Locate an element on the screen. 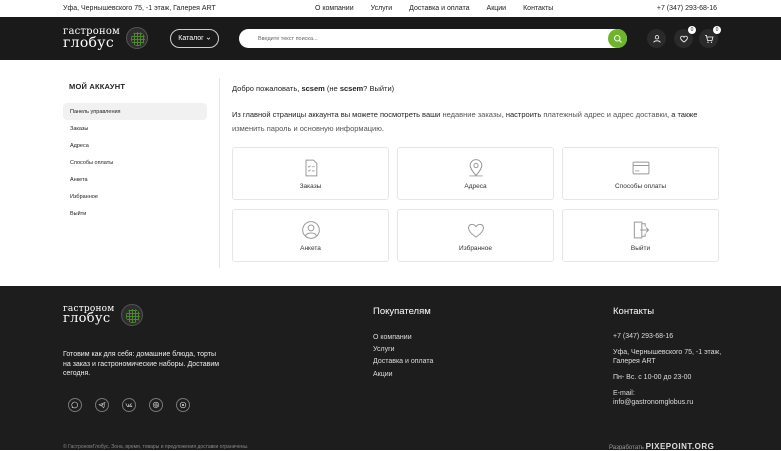  footer-logo-line2: глобус is located at coordinates (87, 319).